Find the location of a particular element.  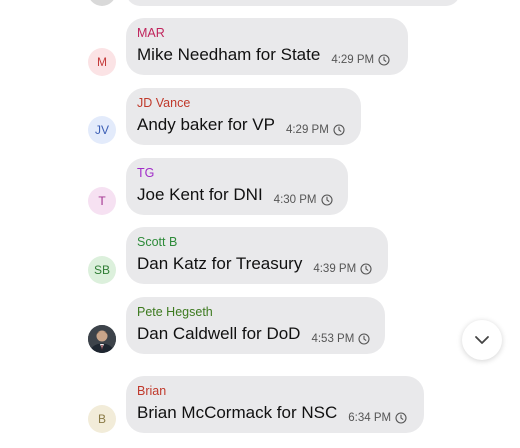

avatar-initials: B is located at coordinates (101, 419).